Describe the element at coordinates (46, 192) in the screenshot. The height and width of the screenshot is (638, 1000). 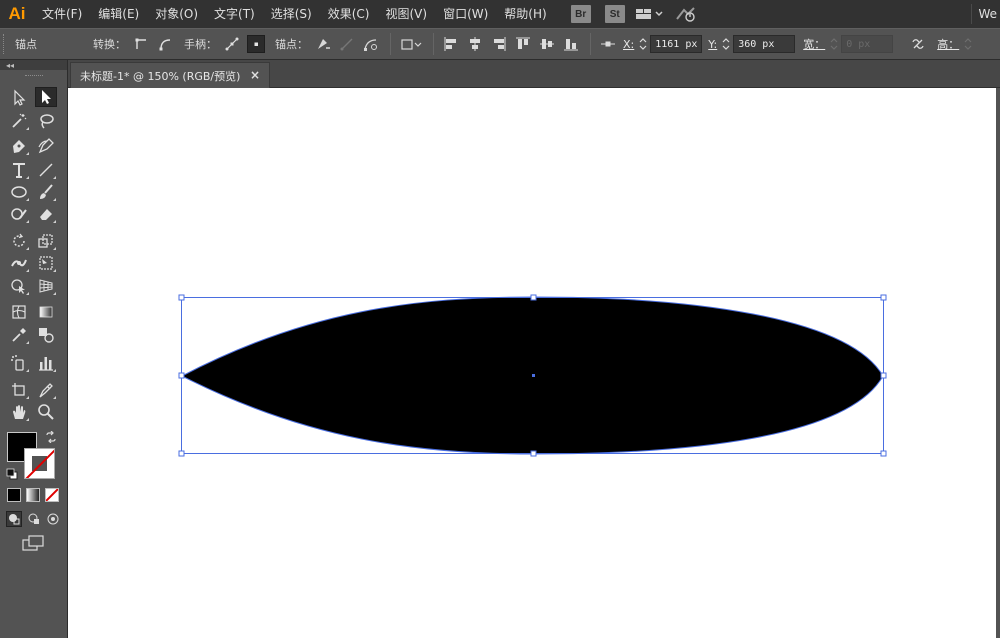
I see `paintbrush-tool-icon` at that location.